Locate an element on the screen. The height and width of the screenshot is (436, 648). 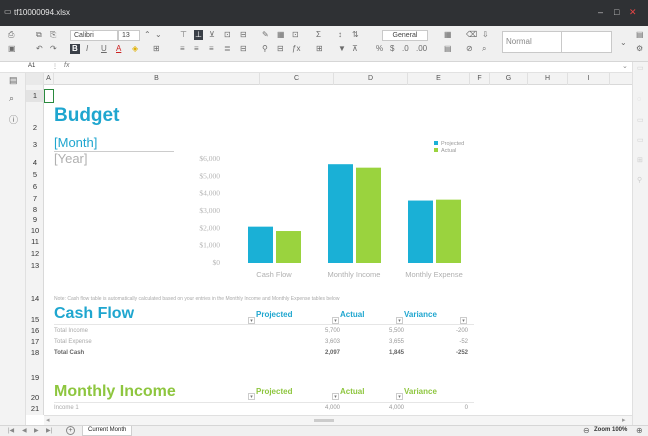
function-icon: ƒx is located at coordinates (296, 49).